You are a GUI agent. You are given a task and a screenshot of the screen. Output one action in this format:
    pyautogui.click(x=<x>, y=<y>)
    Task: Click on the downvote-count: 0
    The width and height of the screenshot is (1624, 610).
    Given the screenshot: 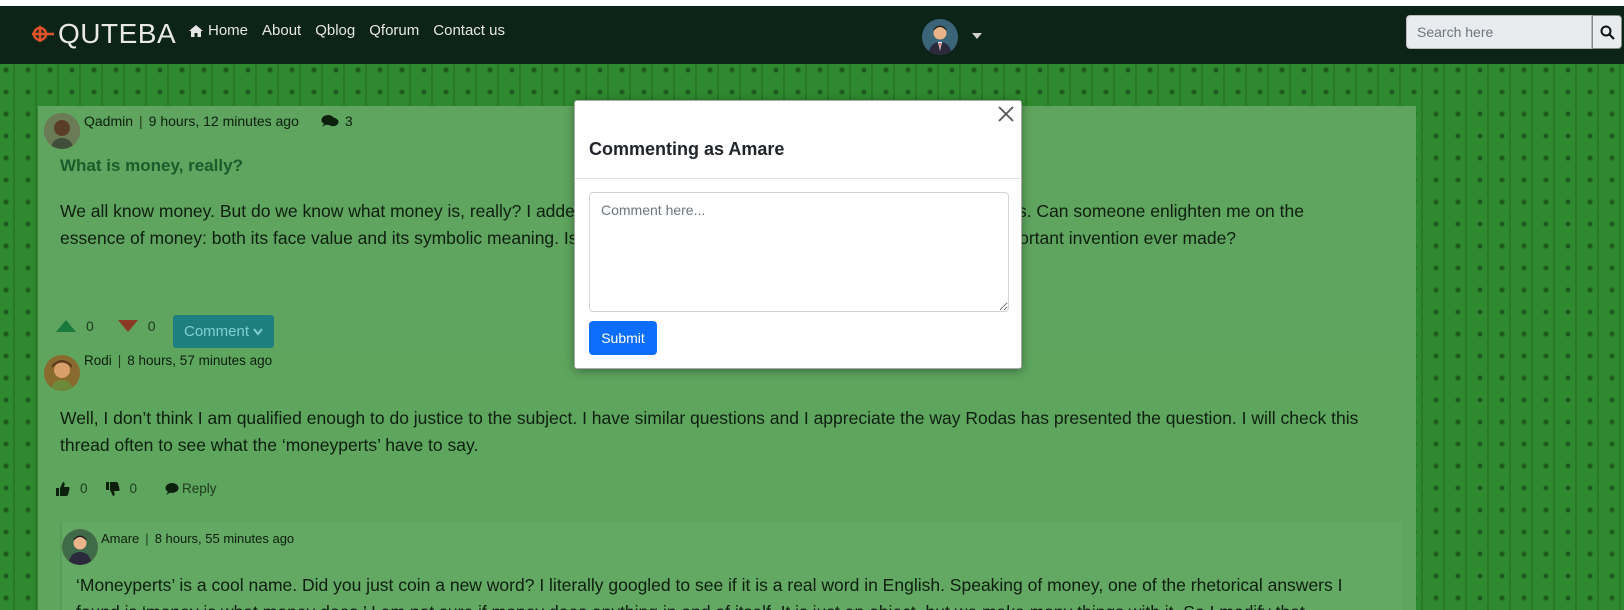 What is the action you would take?
    pyautogui.click(x=151, y=326)
    